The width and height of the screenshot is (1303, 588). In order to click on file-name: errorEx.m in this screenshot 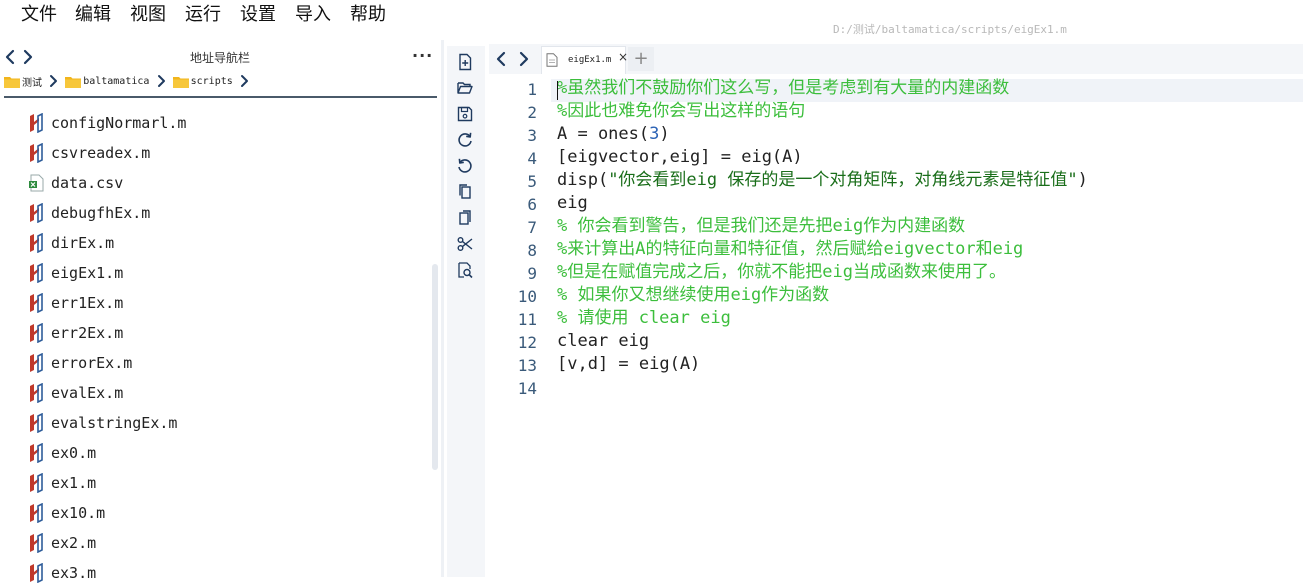, I will do `click(92, 363)`.